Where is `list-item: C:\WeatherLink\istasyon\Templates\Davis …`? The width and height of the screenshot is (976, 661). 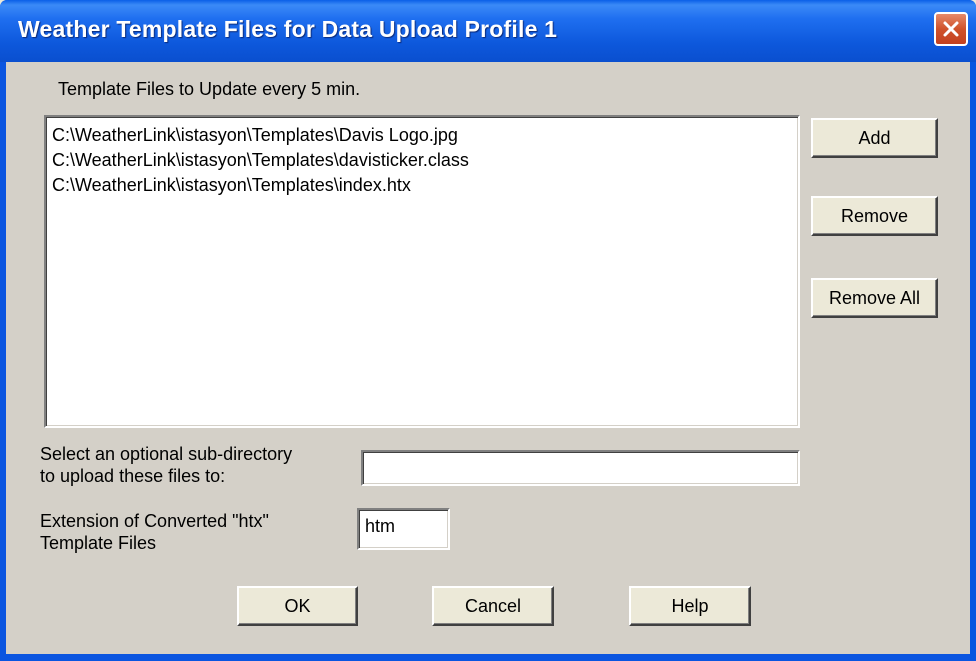
list-item: C:\WeatherLink\istasyon\Templates\Davis … is located at coordinates (422, 135).